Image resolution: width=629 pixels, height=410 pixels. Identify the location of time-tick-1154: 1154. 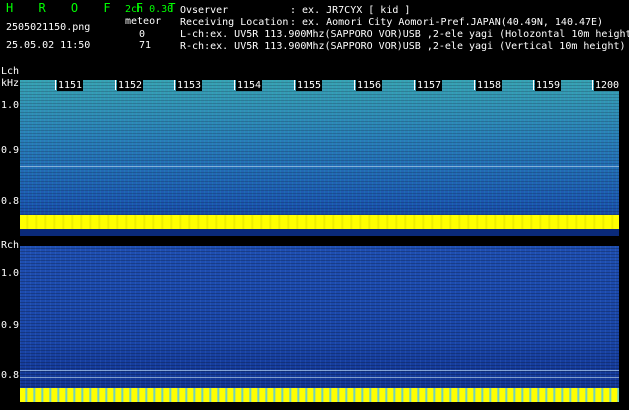
(249, 85).